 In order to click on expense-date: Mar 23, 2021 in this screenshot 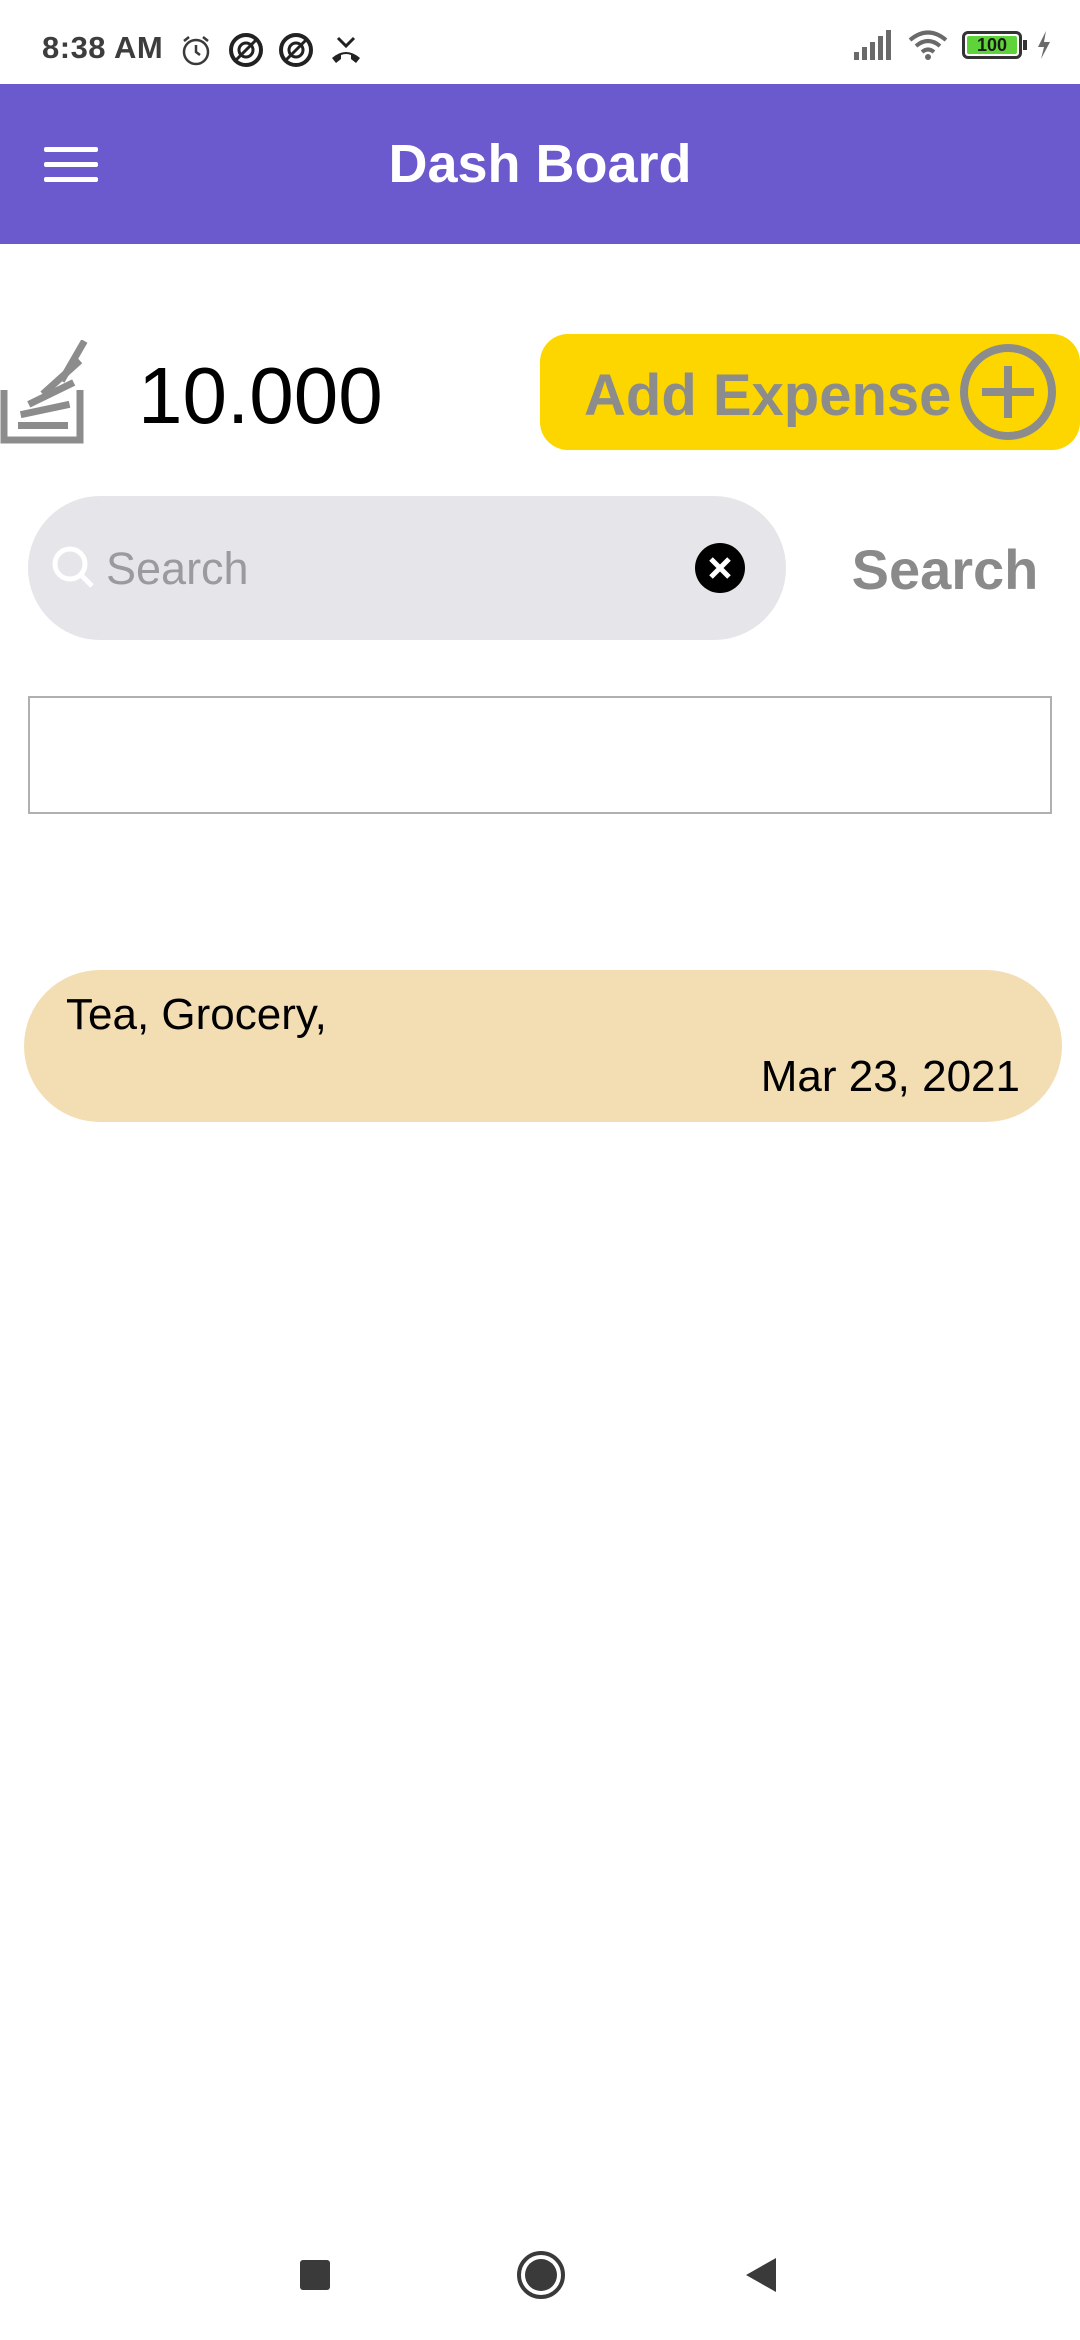, I will do `click(890, 1076)`.